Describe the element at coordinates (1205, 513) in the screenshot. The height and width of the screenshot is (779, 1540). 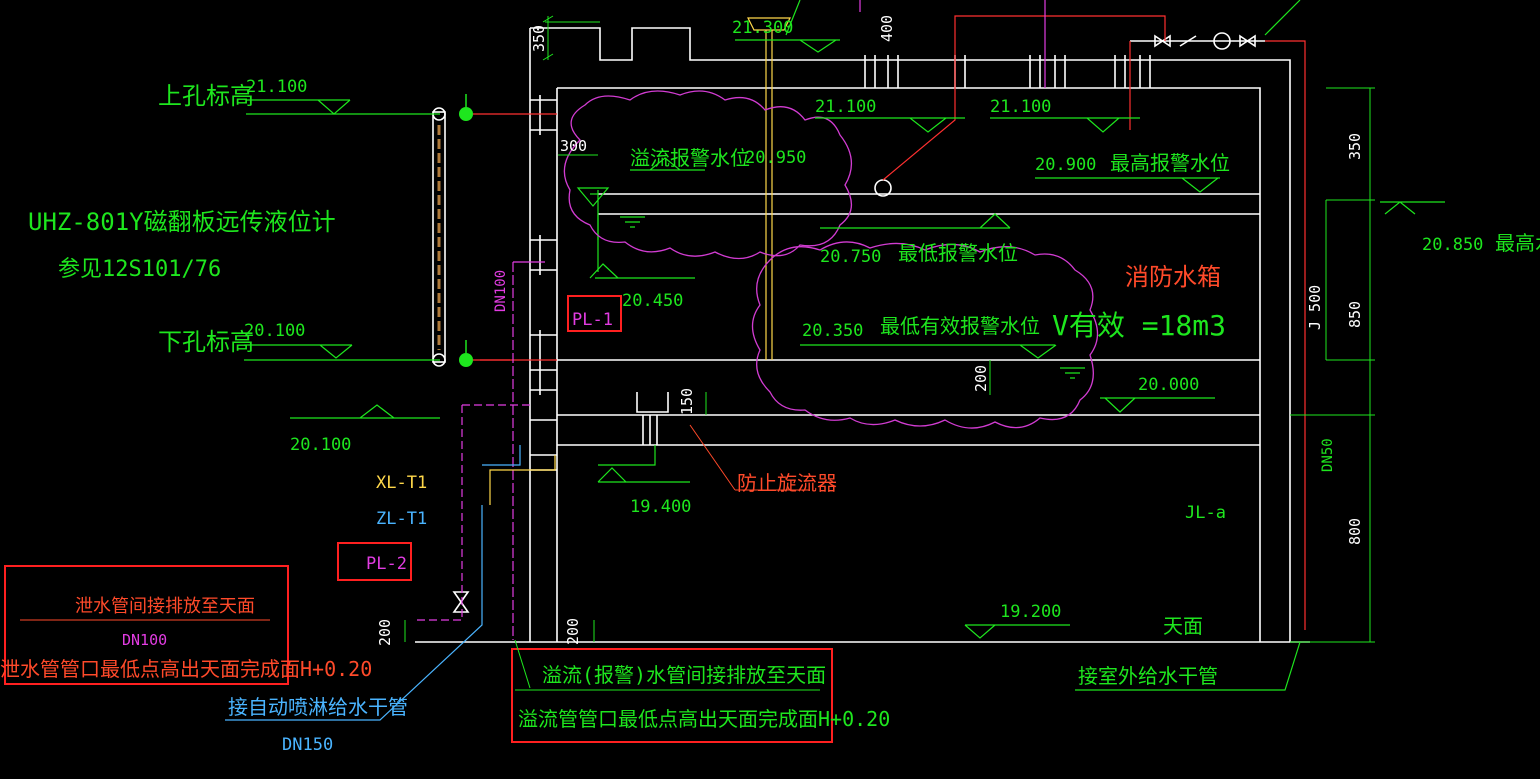
I see `jl-a-label: JL-a` at that location.